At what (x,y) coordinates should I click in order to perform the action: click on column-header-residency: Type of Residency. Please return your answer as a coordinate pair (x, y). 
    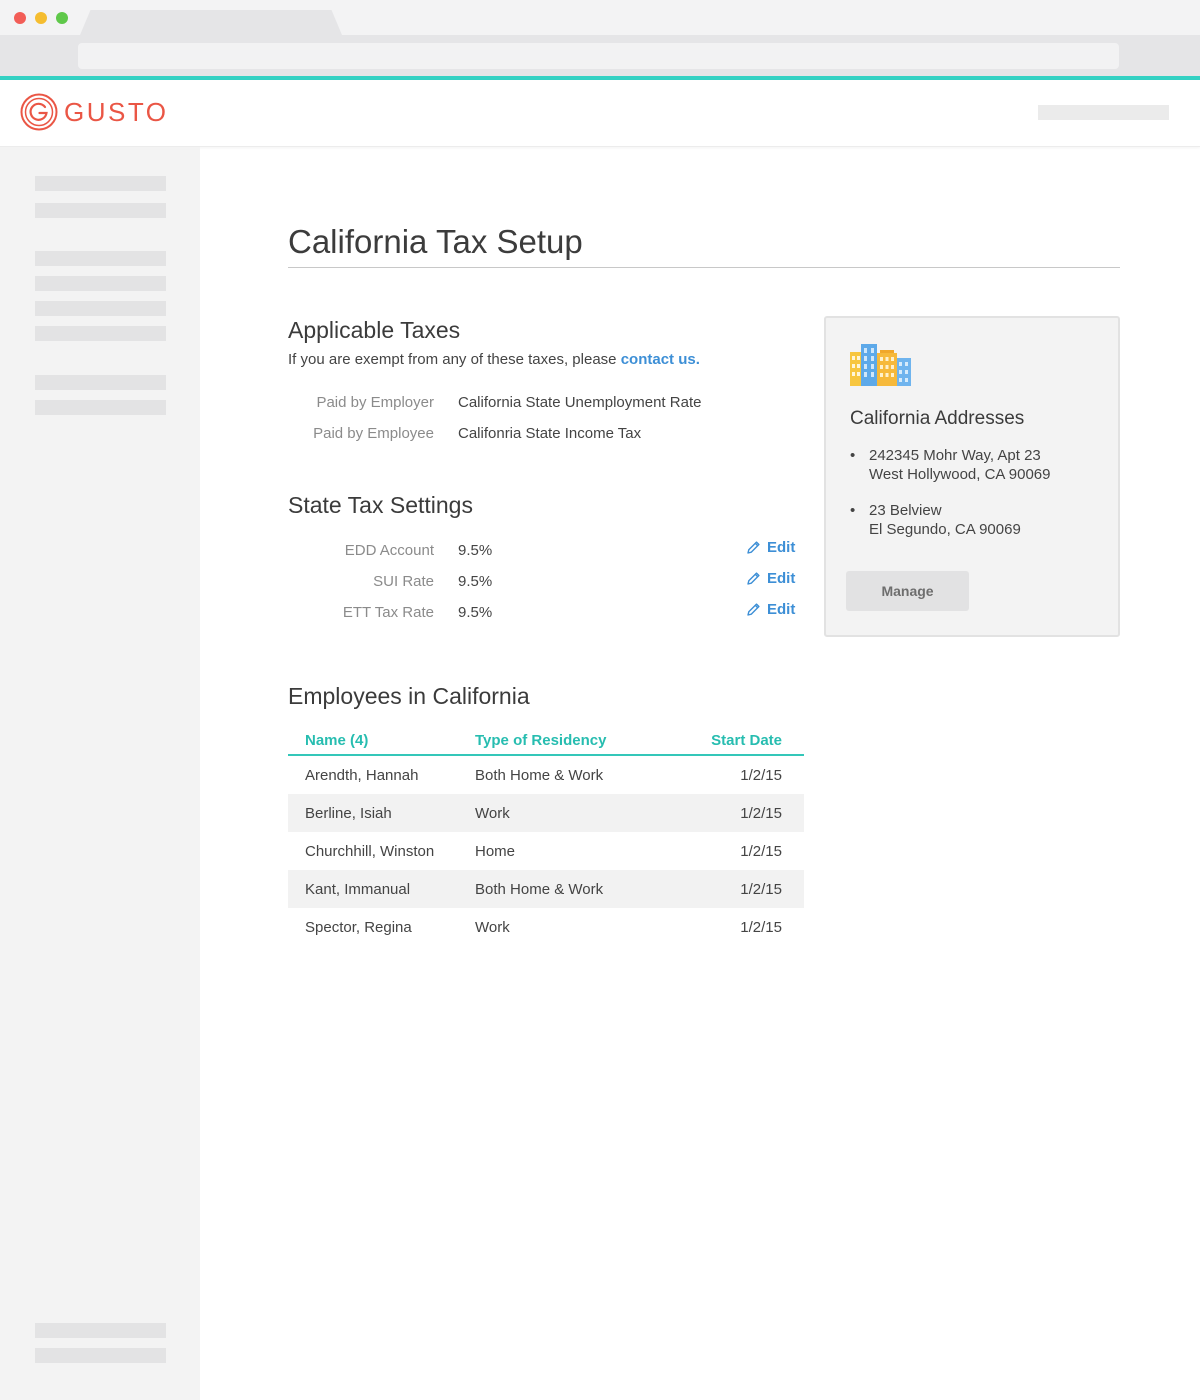
    Looking at the image, I should click on (540, 740).